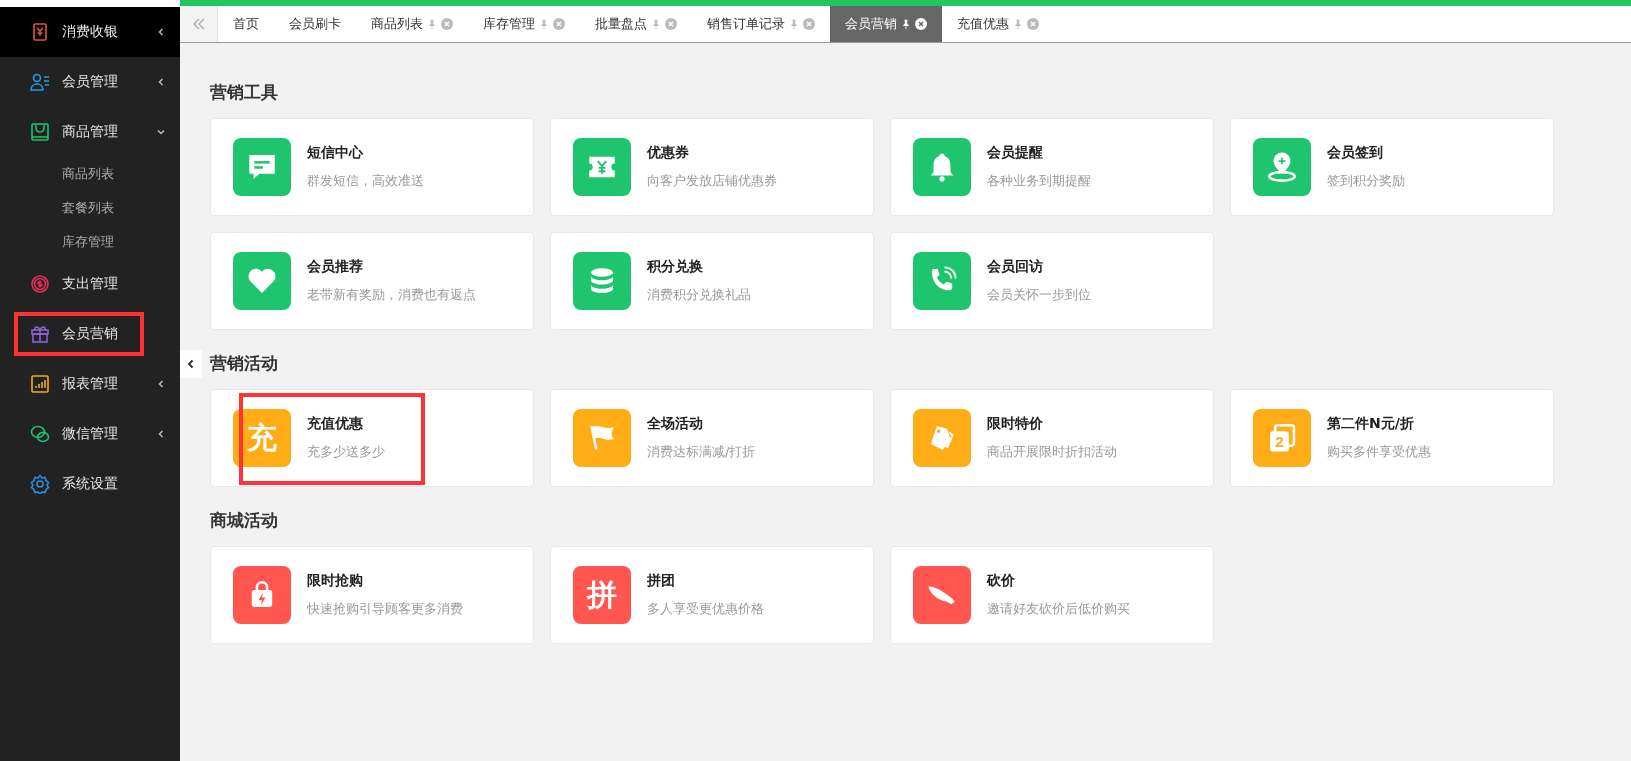 Image resolution: width=1631 pixels, height=761 pixels. What do you see at coordinates (372, 167) in the screenshot?
I see `feature-card: 短信中心 群发短信，高效准送` at bounding box center [372, 167].